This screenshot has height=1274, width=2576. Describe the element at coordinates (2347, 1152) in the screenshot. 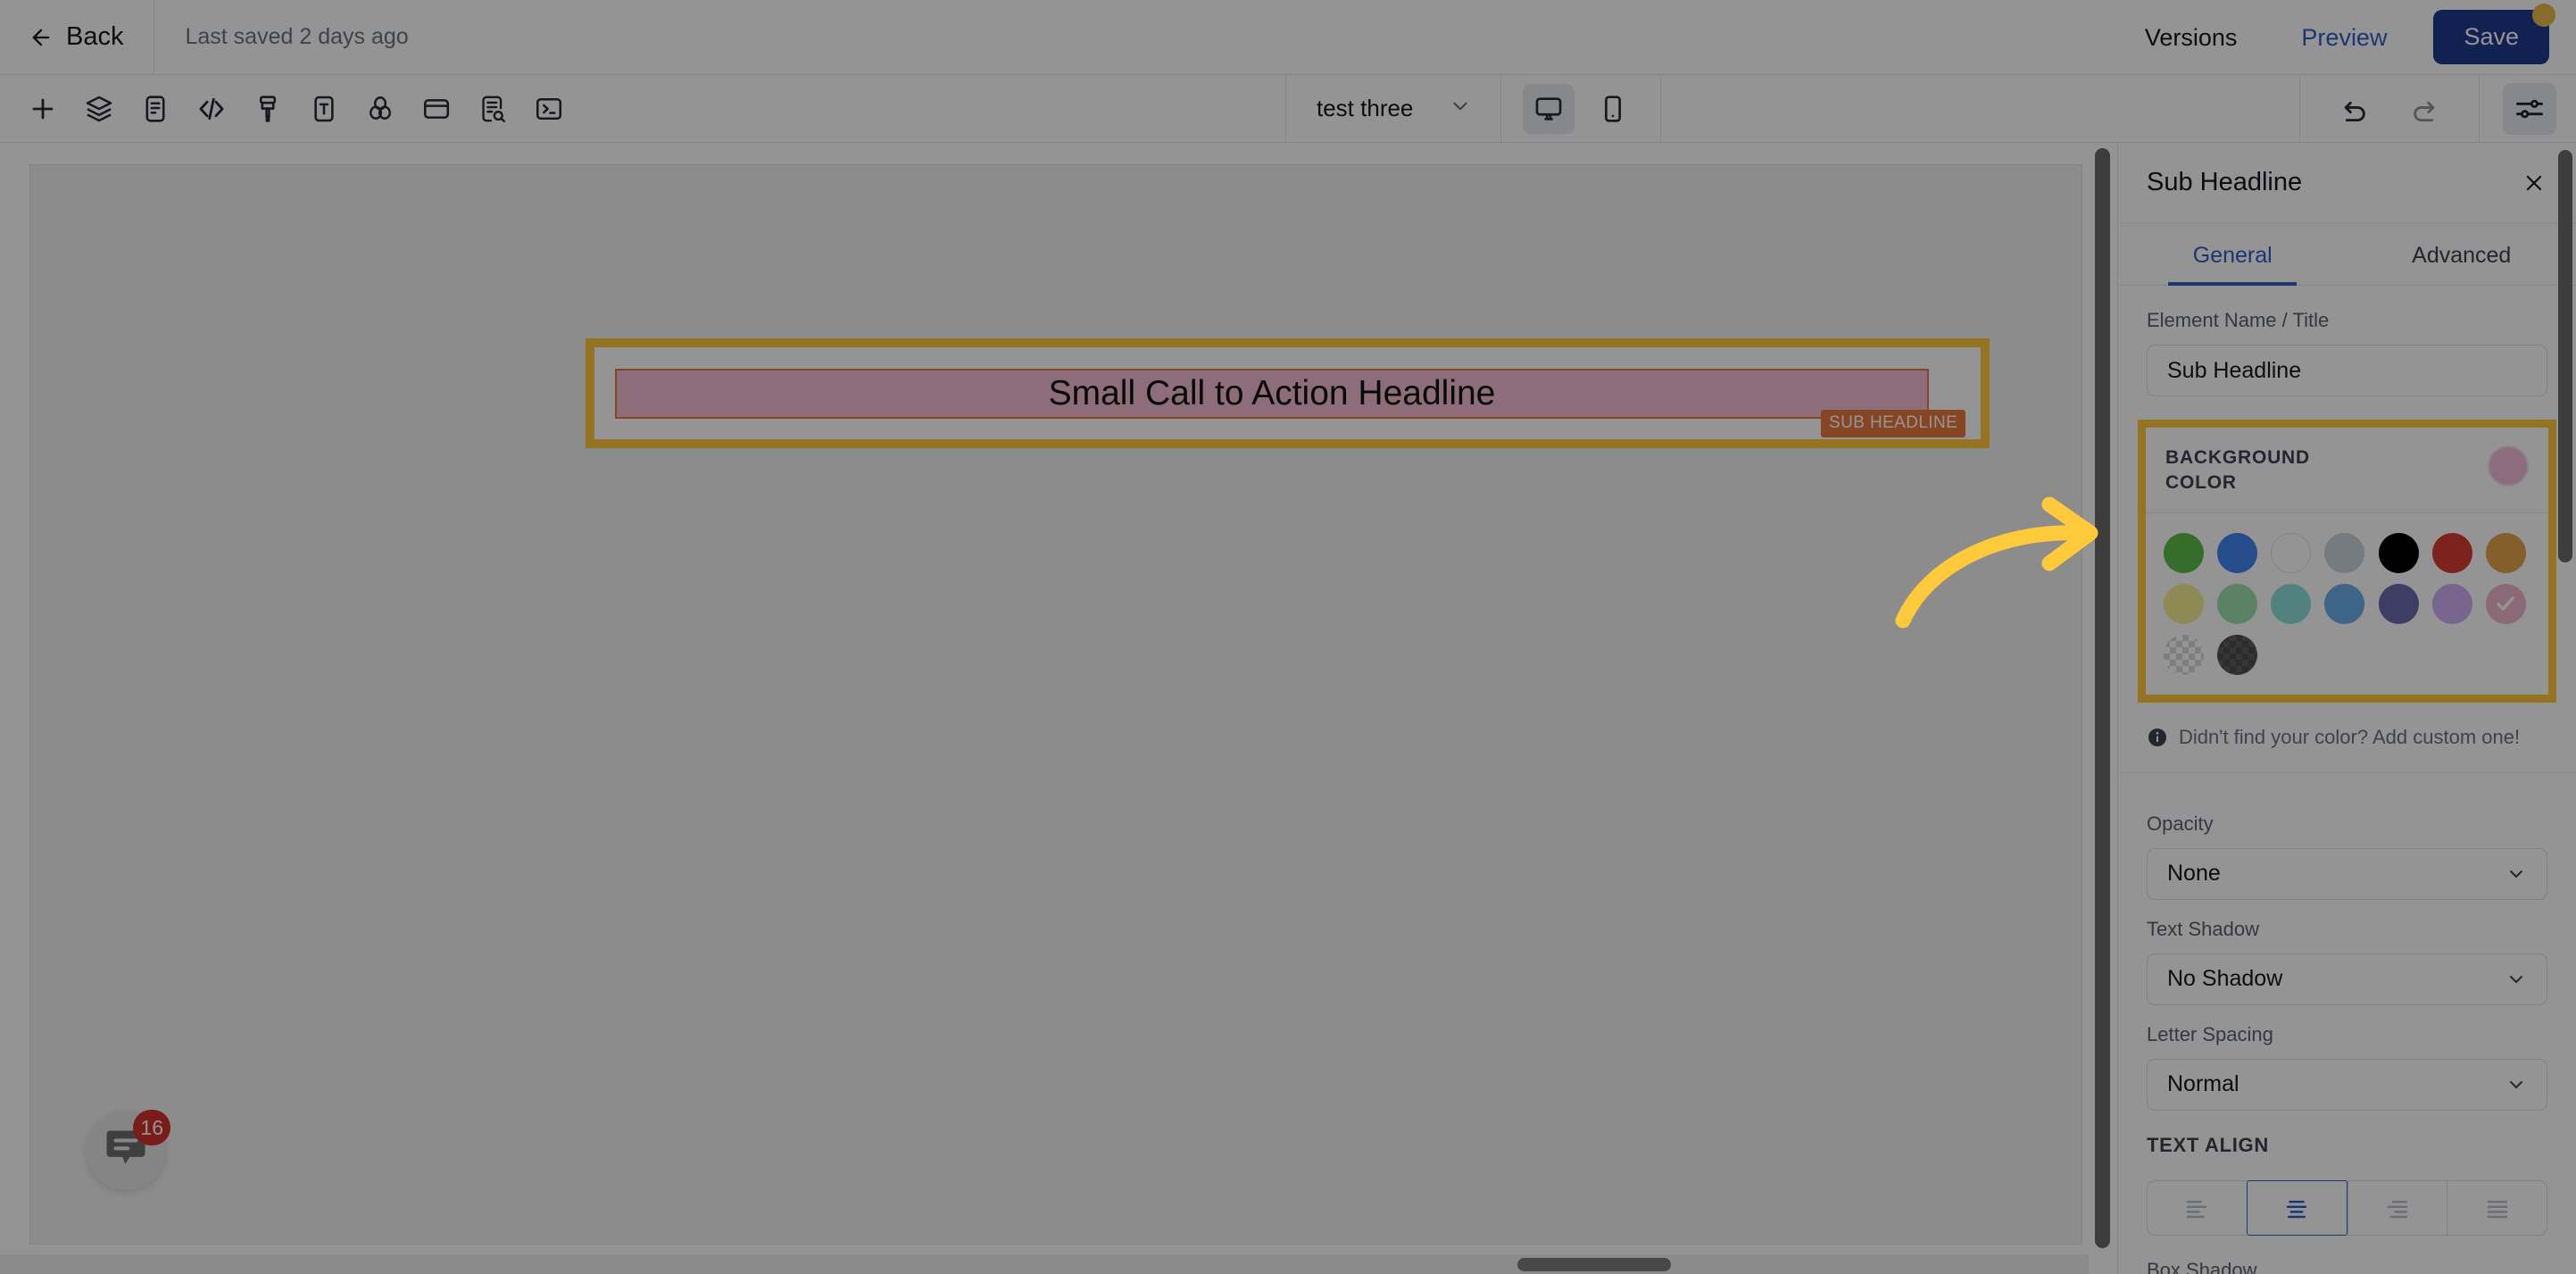

I see `text-align-label-wrap: TEXT ALIGN` at that location.